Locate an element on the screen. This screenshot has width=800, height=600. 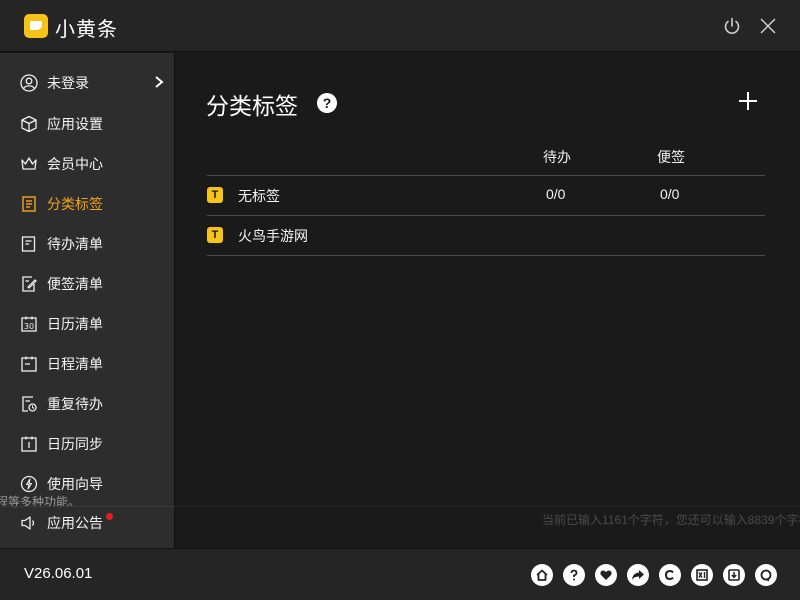
sidebar-item-label: 使用向导 is located at coordinates (75, 484).